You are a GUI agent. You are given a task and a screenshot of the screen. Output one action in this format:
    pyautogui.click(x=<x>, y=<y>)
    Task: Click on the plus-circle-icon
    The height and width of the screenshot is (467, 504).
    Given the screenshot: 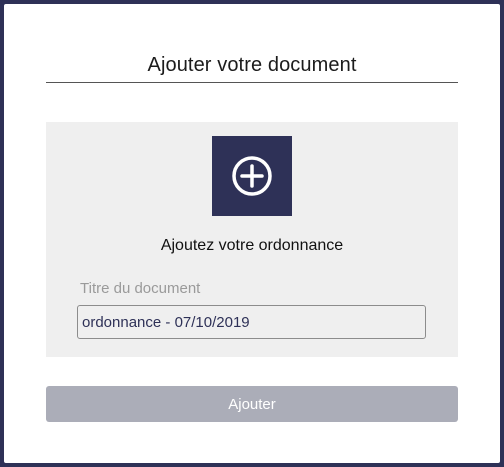 What is the action you would take?
    pyautogui.click(x=252, y=176)
    